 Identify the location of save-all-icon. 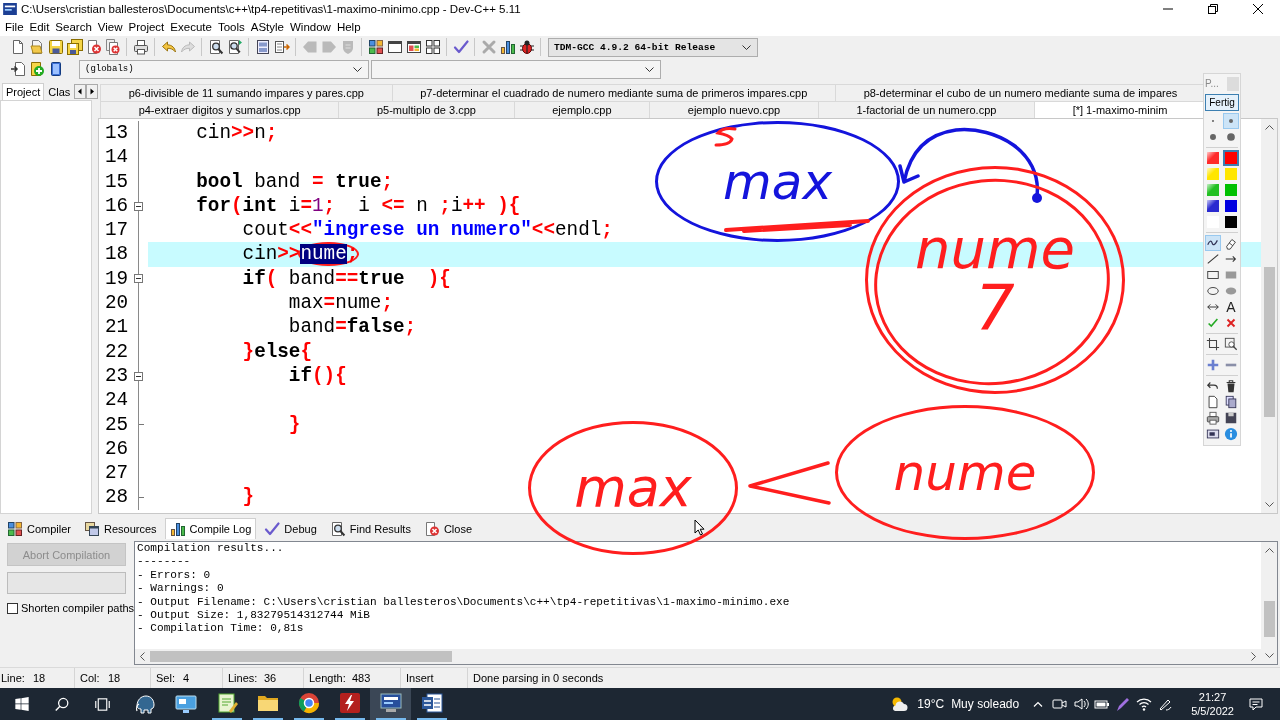
(74, 47).